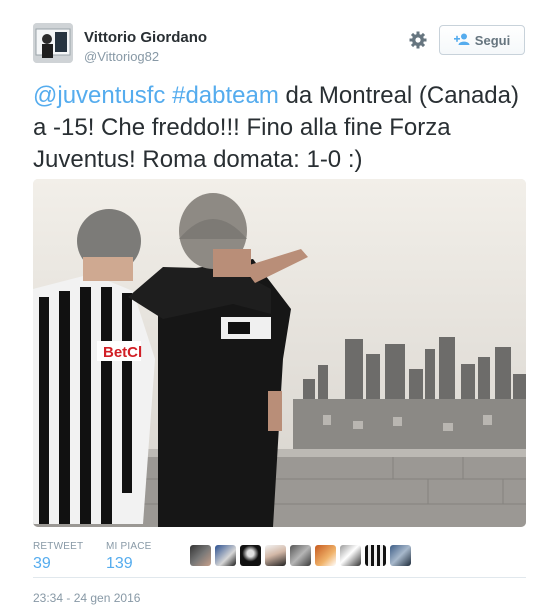 Image resolution: width=559 pixels, height=608 pixels. Describe the element at coordinates (461, 40) in the screenshot. I see `add-user-icon` at that location.